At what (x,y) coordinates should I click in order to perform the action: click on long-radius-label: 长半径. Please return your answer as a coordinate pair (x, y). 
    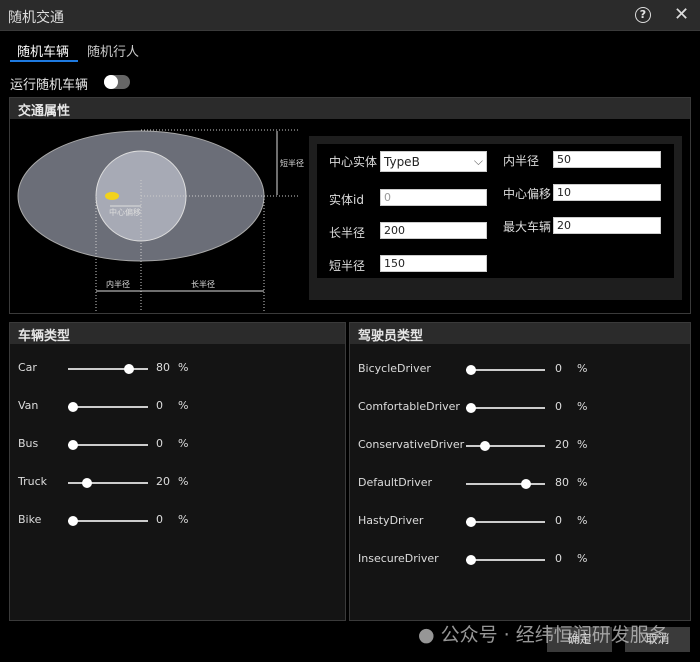
    Looking at the image, I should click on (347, 233).